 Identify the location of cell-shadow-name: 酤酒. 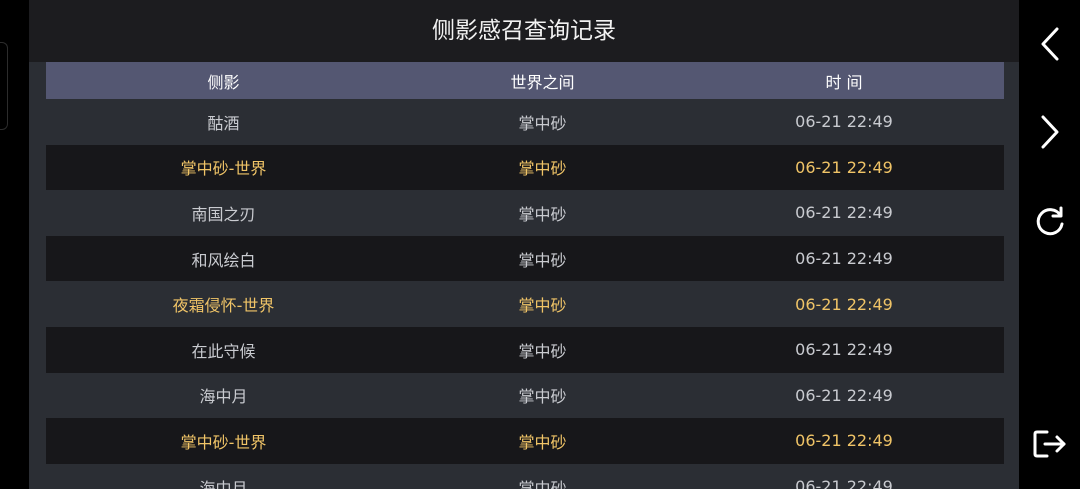
(223, 123).